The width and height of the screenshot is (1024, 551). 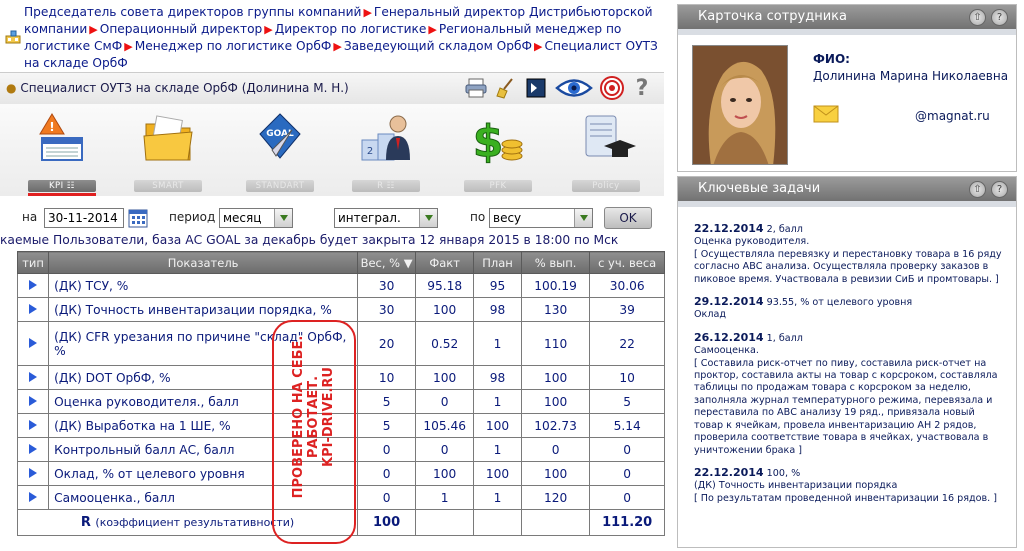 What do you see at coordinates (555, 262) in the screenshot?
I see `column-header-completion: % вып.` at bounding box center [555, 262].